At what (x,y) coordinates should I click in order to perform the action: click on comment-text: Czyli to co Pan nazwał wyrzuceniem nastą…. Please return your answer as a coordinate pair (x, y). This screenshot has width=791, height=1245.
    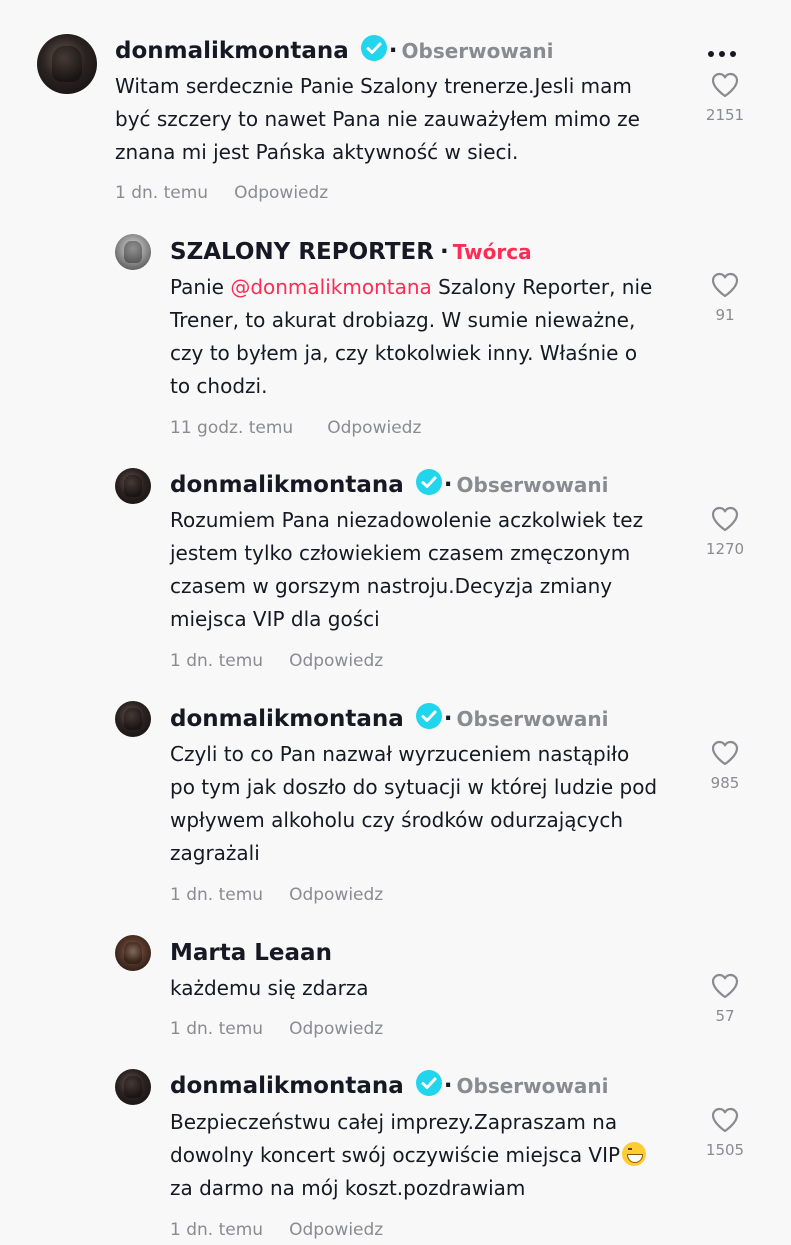
    Looking at the image, I should click on (414, 803).